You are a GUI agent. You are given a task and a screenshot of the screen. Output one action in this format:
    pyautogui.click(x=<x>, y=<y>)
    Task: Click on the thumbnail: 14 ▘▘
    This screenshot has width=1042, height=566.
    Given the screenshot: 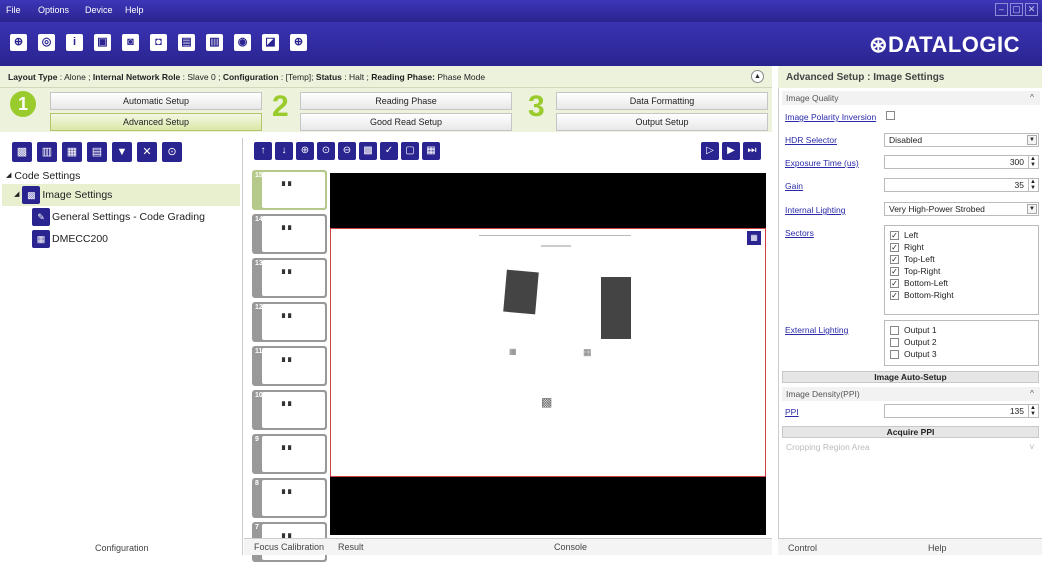 What is the action you would take?
    pyautogui.click(x=289, y=234)
    